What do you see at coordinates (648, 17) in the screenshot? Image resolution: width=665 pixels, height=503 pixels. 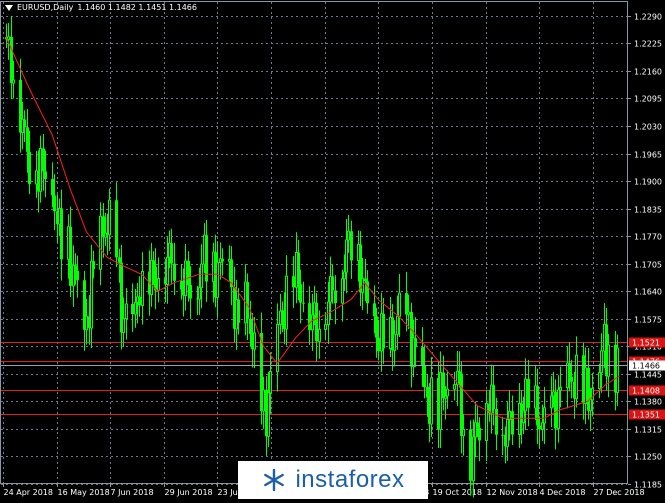 I see `y-tick-label: 1.2290` at bounding box center [648, 17].